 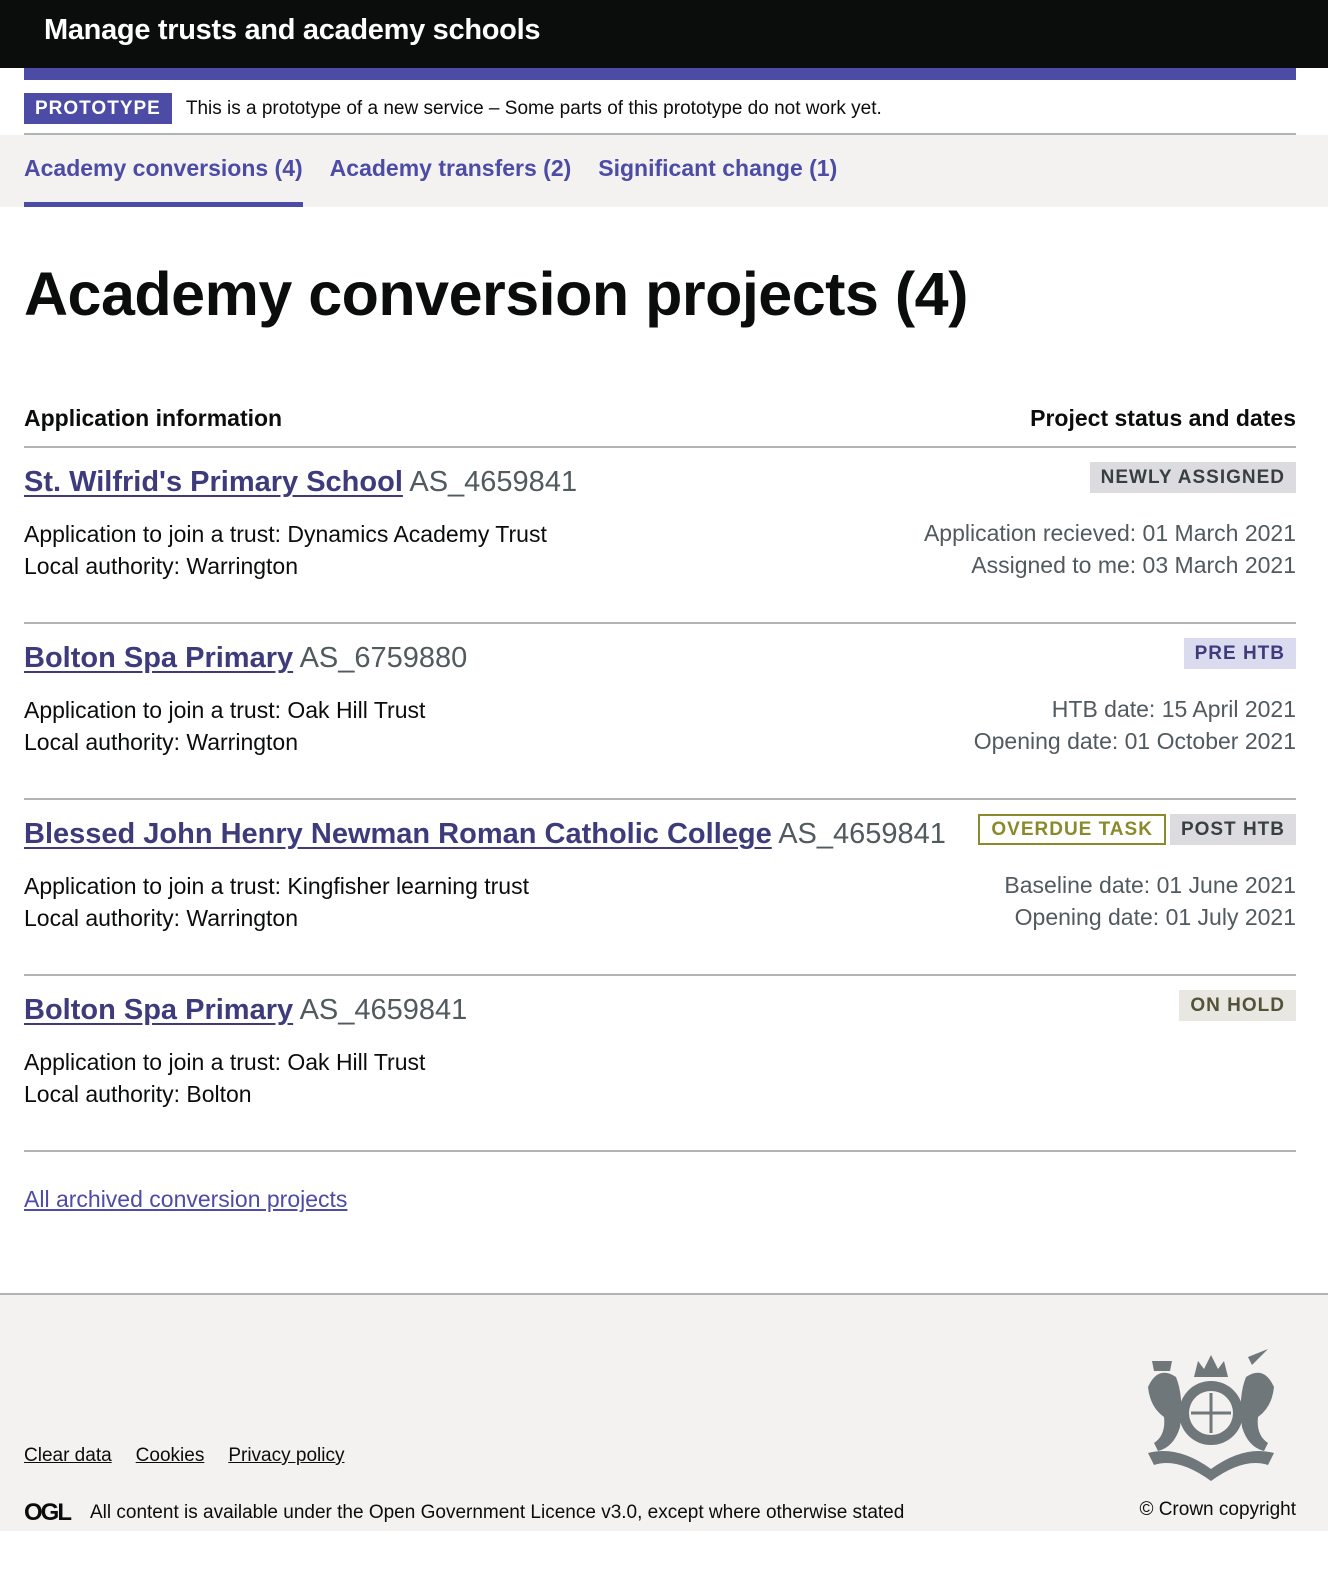 What do you see at coordinates (1109, 533) in the screenshot?
I see `project-date: Application recieved: 01 March 2021` at bounding box center [1109, 533].